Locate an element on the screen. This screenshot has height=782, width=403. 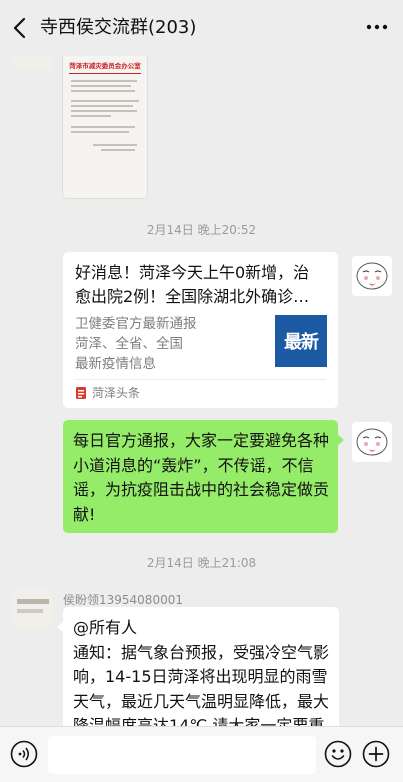
card-source: 菏泽头条 is located at coordinates (116, 393).